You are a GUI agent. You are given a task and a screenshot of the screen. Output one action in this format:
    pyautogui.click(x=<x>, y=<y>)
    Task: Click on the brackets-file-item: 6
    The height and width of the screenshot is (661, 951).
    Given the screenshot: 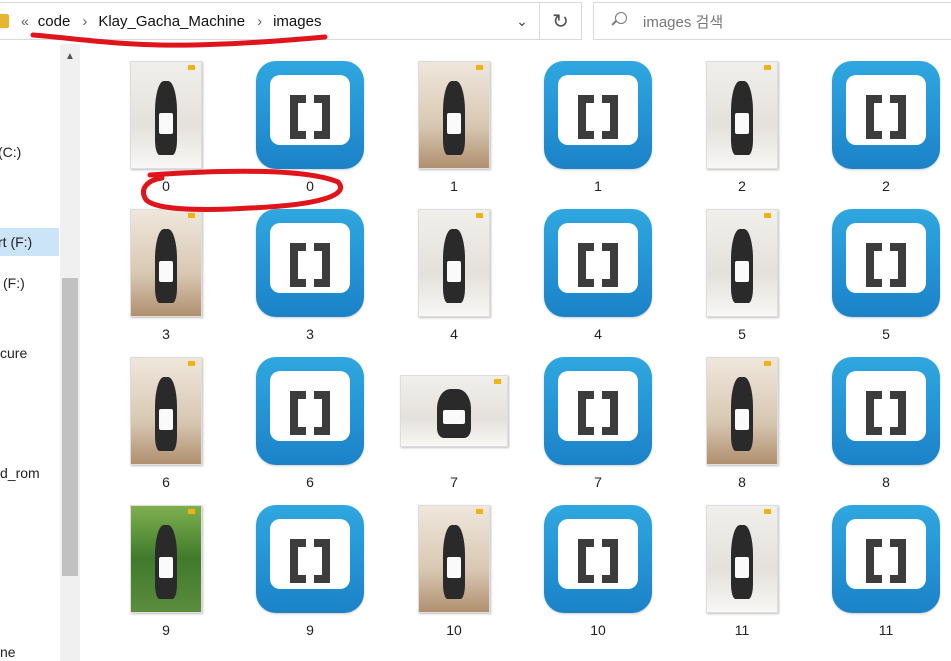 What is the action you would take?
    pyautogui.click(x=310, y=422)
    